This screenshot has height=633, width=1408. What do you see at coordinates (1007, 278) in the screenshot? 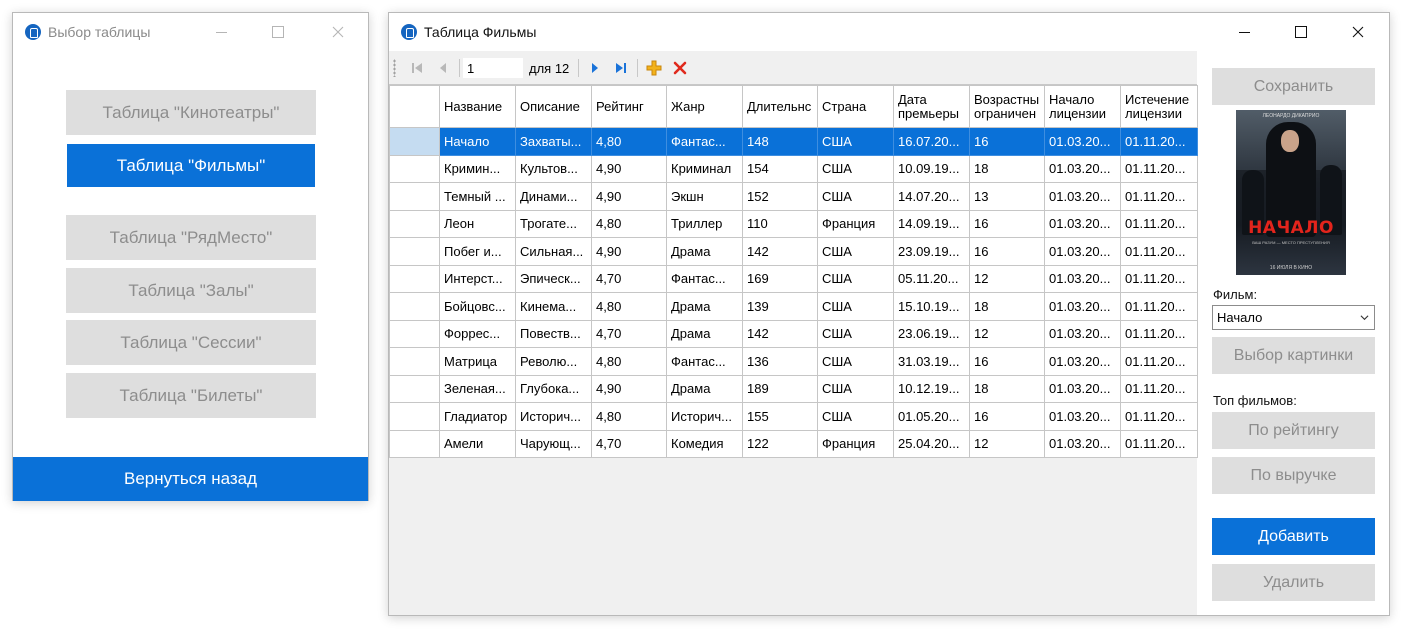
I see `table-cell: 12` at bounding box center [1007, 278].